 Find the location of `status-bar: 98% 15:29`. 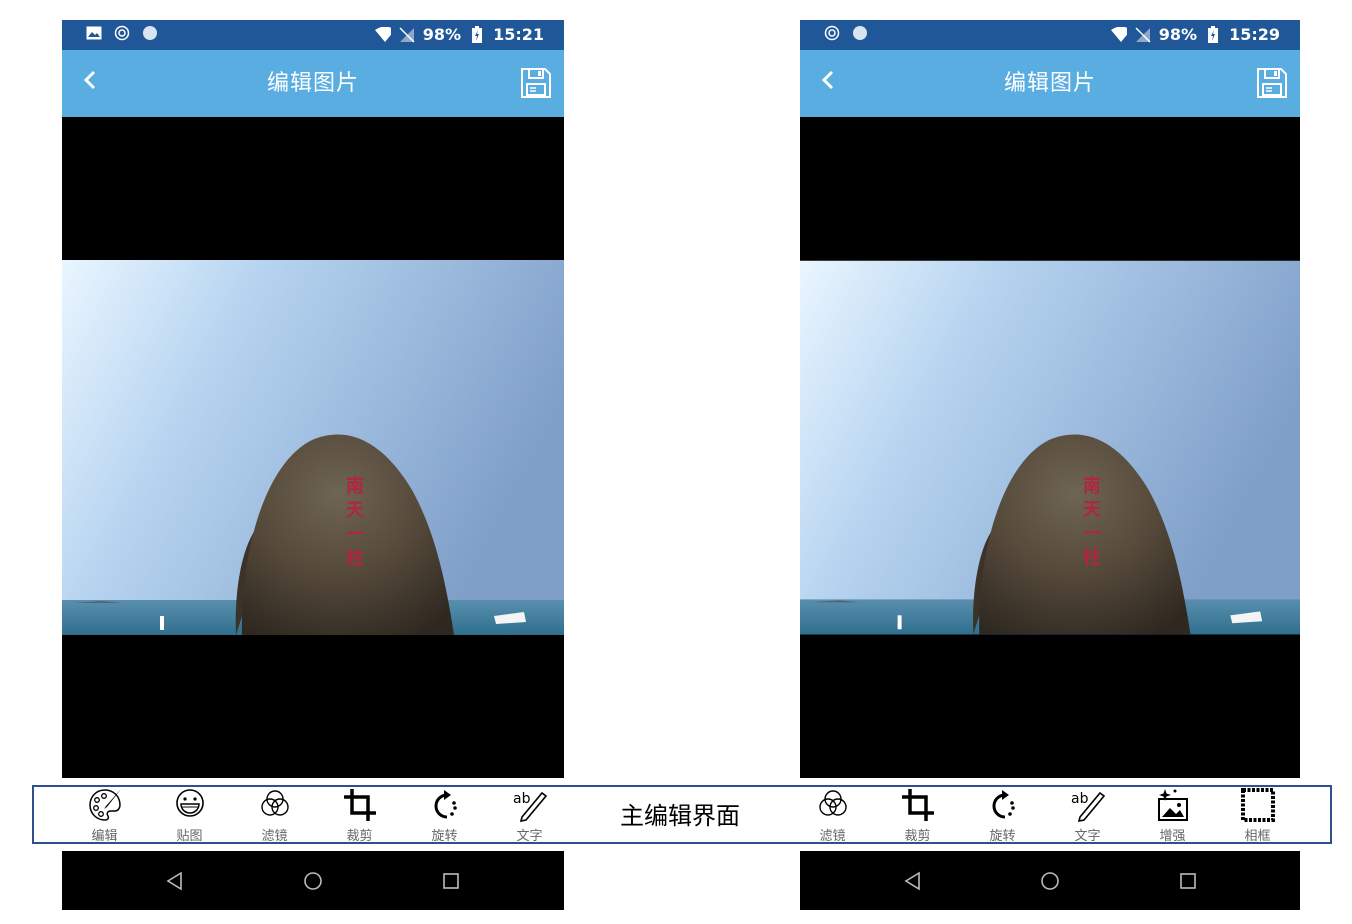

status-bar: 98% 15:29 is located at coordinates (1050, 35).